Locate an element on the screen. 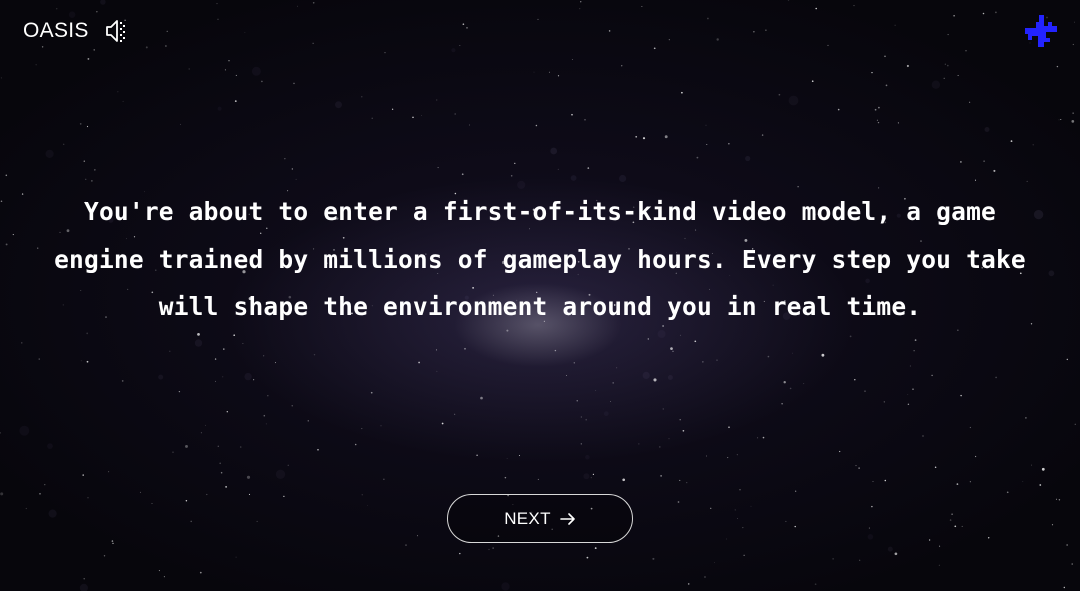 This screenshot has height=591, width=1080. next-button: NEXT is located at coordinates (540, 518).